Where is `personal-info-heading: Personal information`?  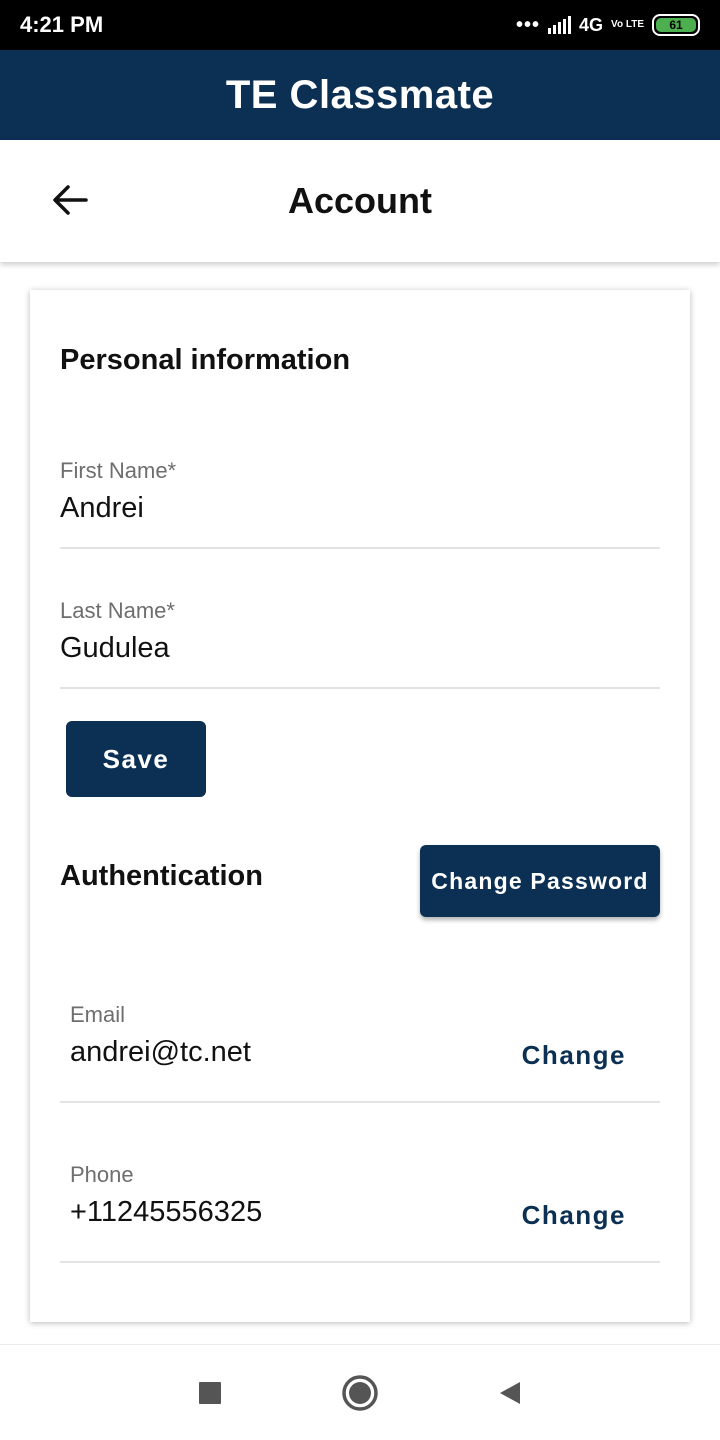 personal-info-heading: Personal information is located at coordinates (205, 360).